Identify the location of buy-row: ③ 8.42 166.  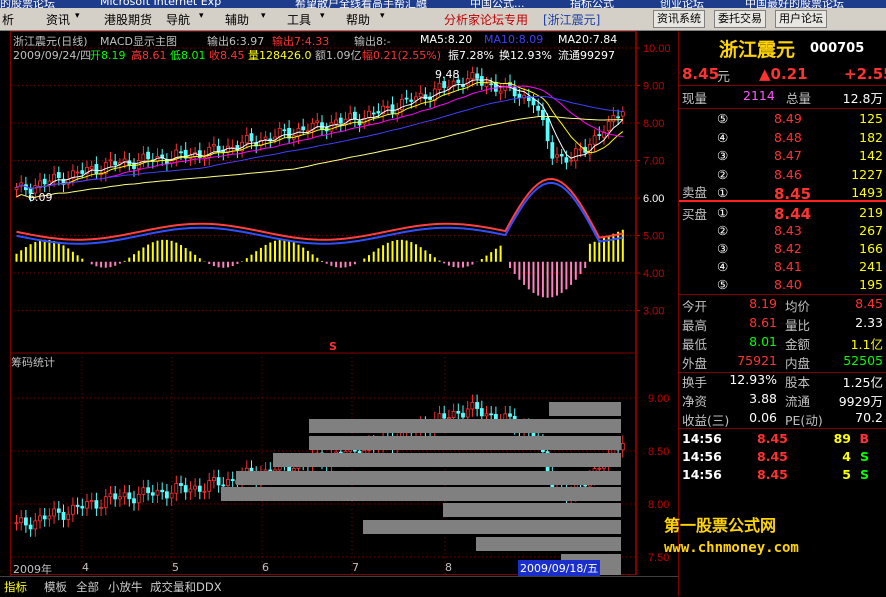
(782, 251).